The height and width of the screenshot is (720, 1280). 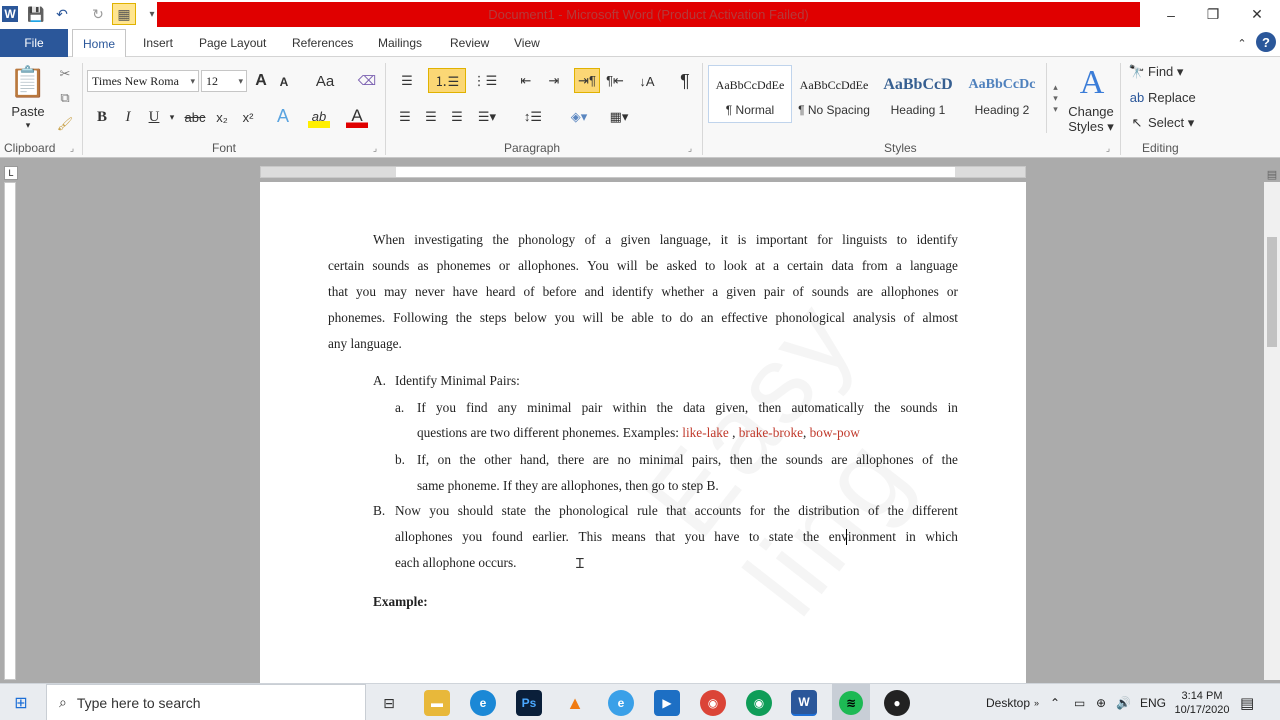 What do you see at coordinates (1272, 174) in the screenshot?
I see `view-ruler-icon: ▤` at bounding box center [1272, 174].